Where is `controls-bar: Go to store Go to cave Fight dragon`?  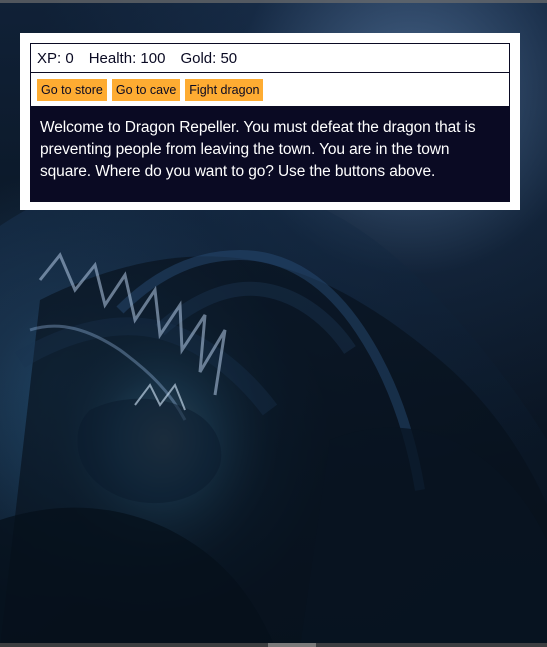 controls-bar: Go to store Go to cave Fight dragon is located at coordinates (270, 90).